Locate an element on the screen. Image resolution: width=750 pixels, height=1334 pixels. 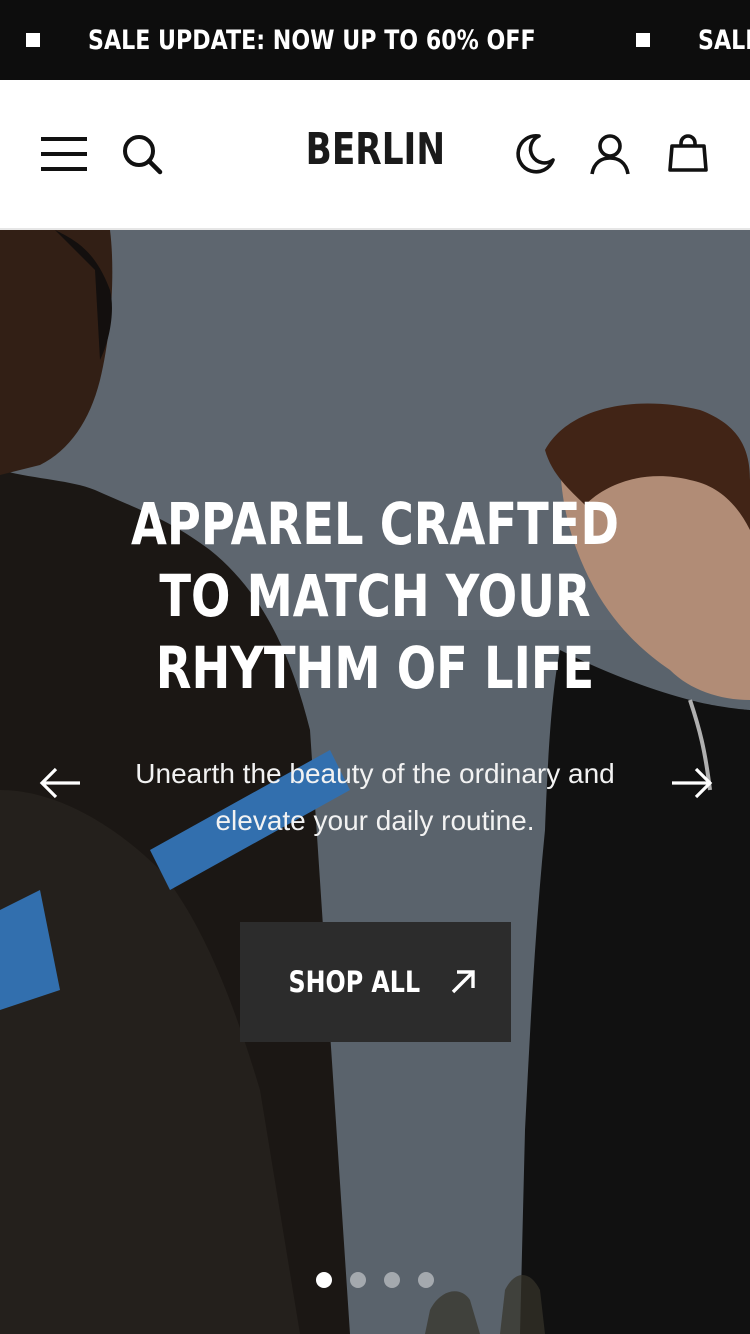
previous-slide-button is located at coordinates (60, 783).